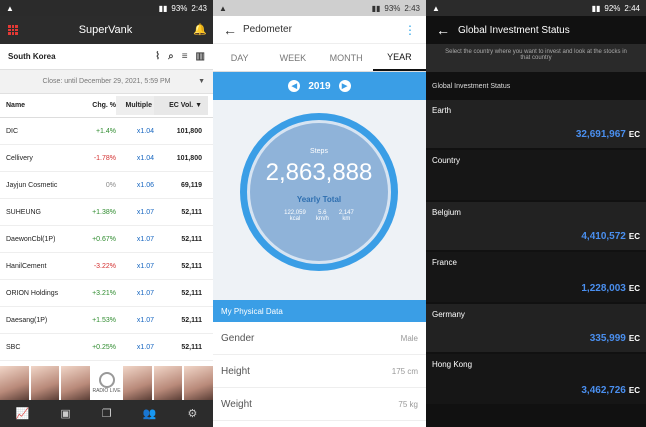  Describe the element at coordinates (612, 8) in the screenshot. I see `battery-level: 92%` at that location.